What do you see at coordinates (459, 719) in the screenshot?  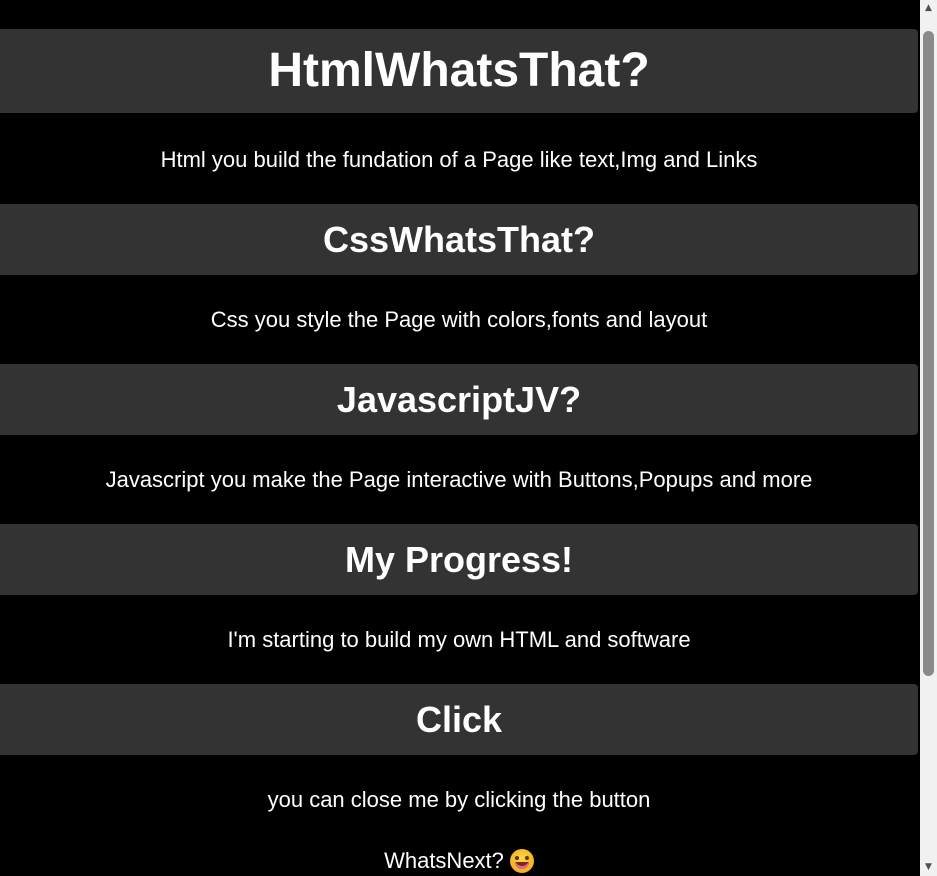 I see `click-section-heading: Click` at bounding box center [459, 719].